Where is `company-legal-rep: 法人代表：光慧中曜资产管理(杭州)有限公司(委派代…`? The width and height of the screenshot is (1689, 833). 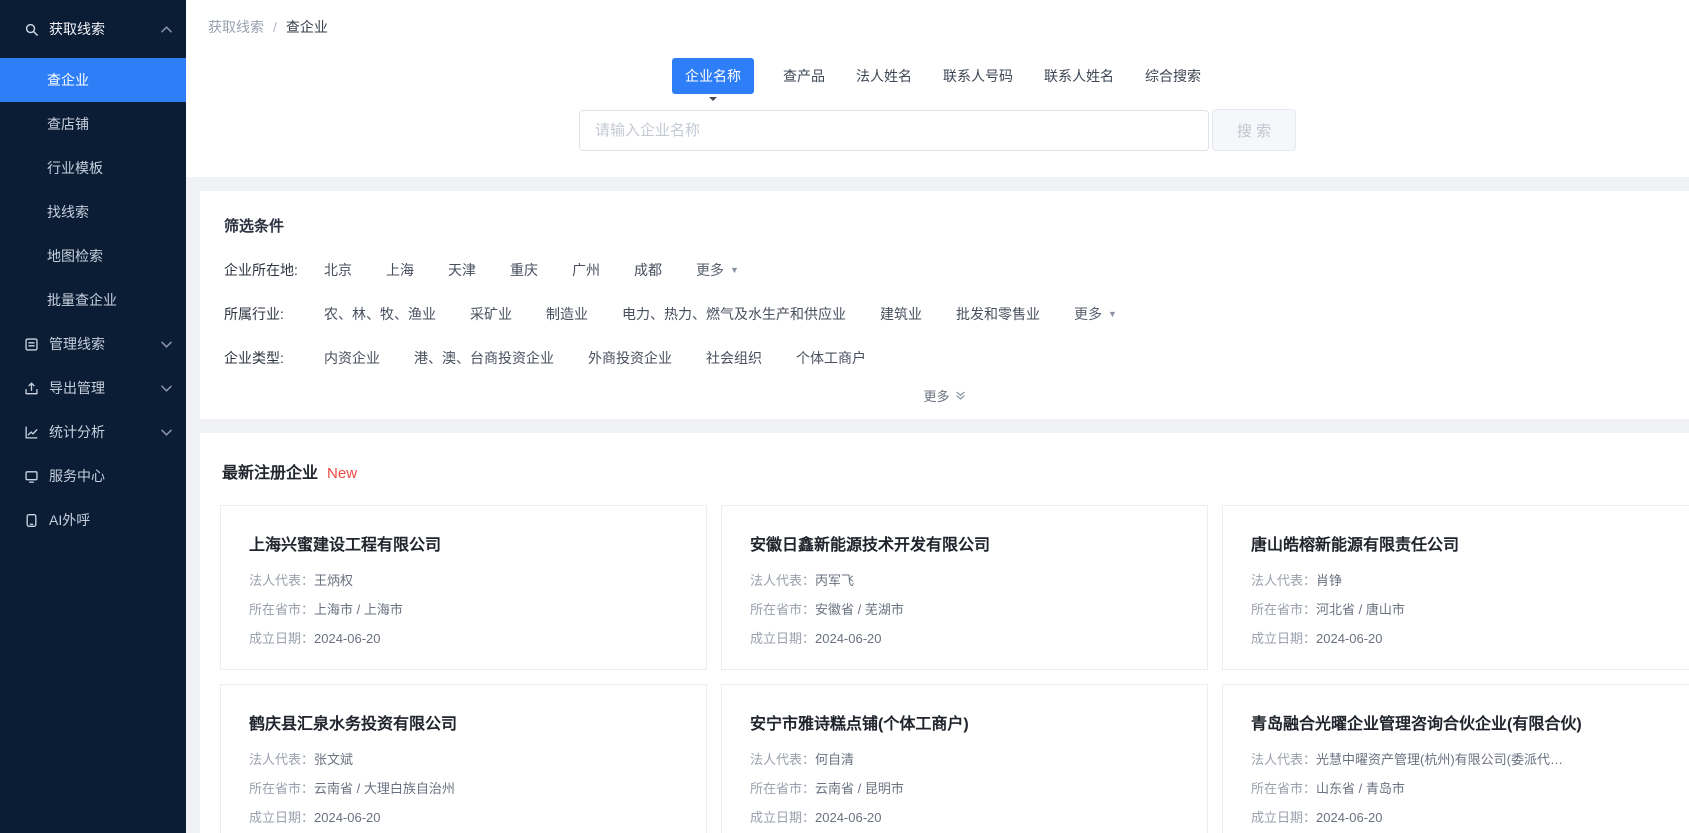
company-legal-rep: 法人代表：光慧中曜资产管理(杭州)有限公司(委派代… is located at coordinates (1465, 758).